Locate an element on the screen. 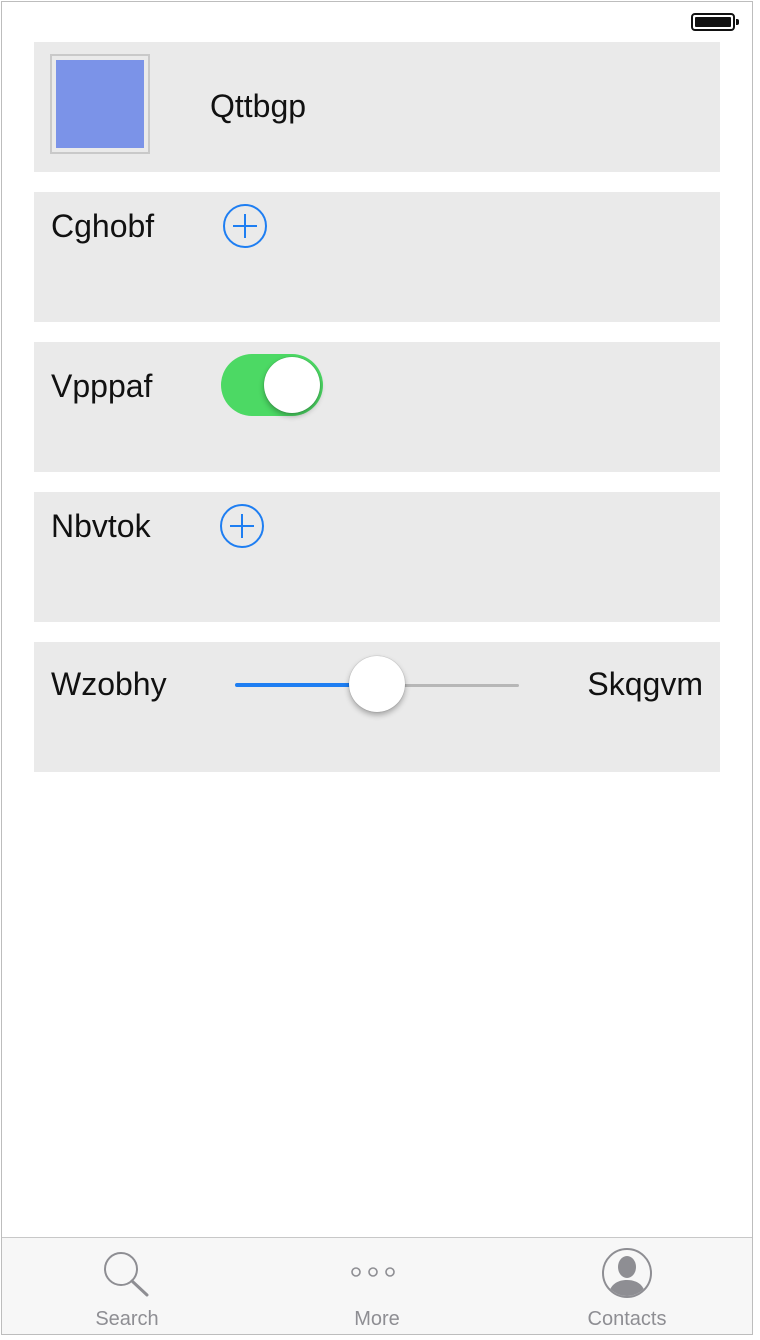 The width and height of the screenshot is (760, 1340). tab-bar: Search More Contacts is located at coordinates (377, 1285).